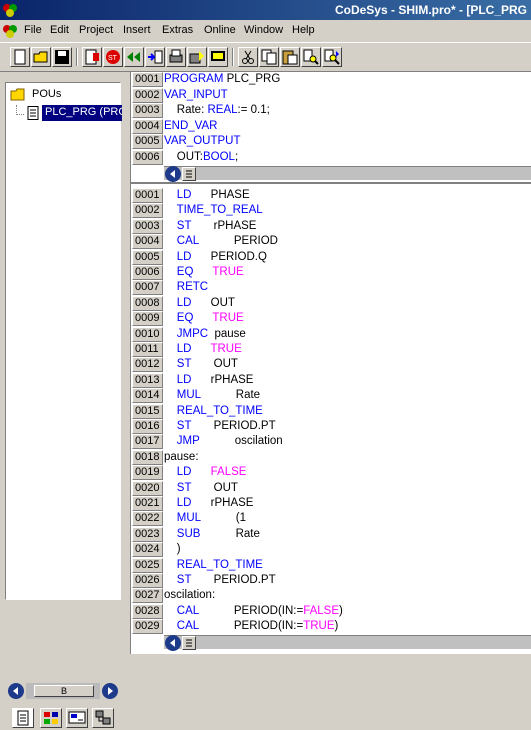 This screenshot has width=531, height=730. I want to click on tree-horizontal-scrollbar: B, so click(63, 691).